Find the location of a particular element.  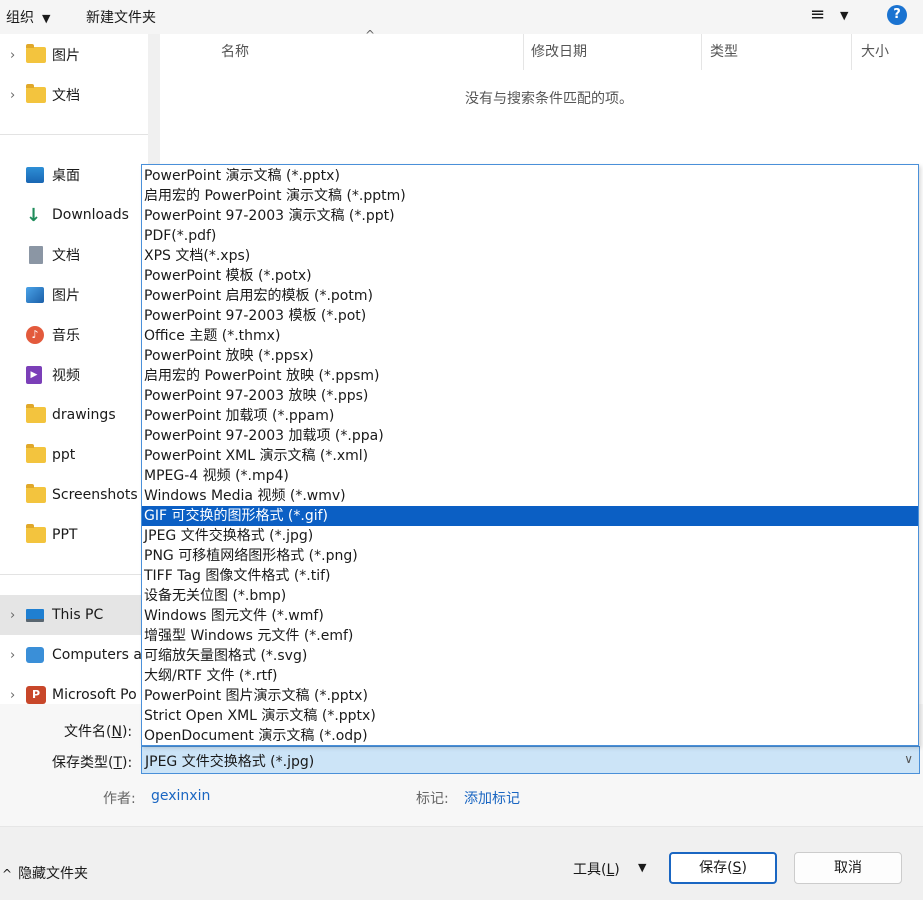

filetype-select: JPEG 文件交换格式 (*.jpg) ∨ is located at coordinates (530, 760).